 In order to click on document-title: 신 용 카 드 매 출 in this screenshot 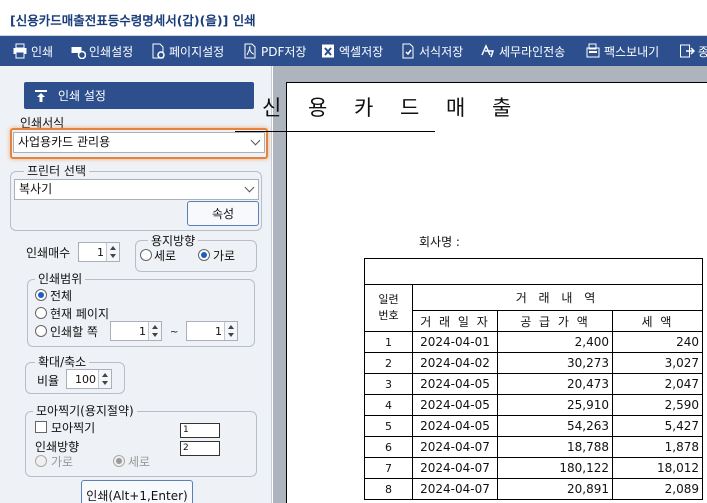, I will do `click(392, 108)`.